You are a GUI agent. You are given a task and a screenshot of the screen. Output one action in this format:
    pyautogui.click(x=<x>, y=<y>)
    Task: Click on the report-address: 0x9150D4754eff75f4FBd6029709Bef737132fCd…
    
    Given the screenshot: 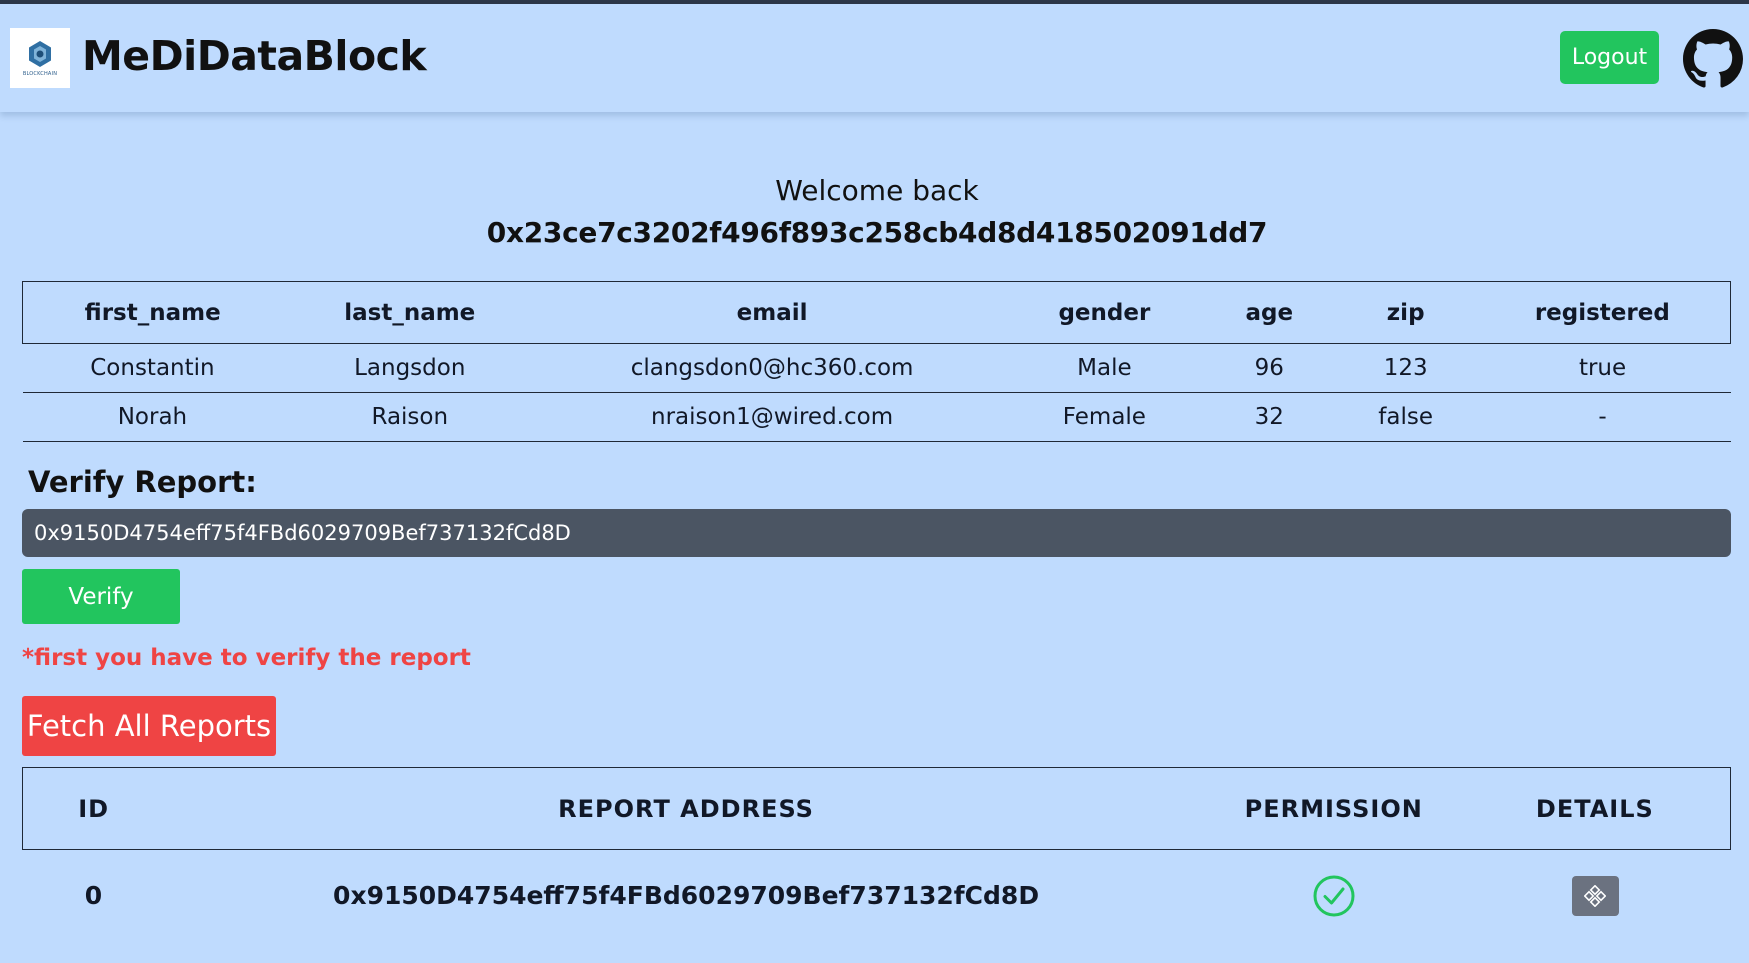 What is the action you would take?
    pyautogui.click(x=686, y=896)
    